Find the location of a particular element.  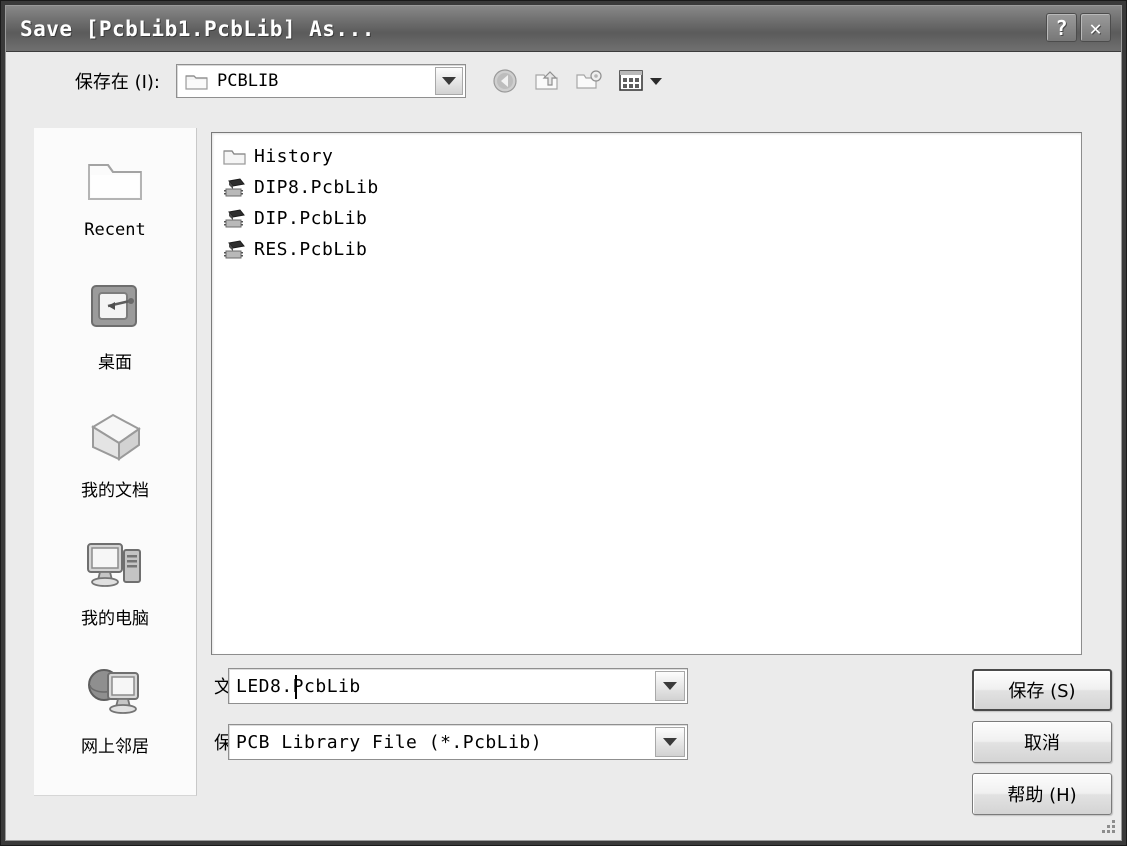

list-item: History is located at coordinates (649, 156).